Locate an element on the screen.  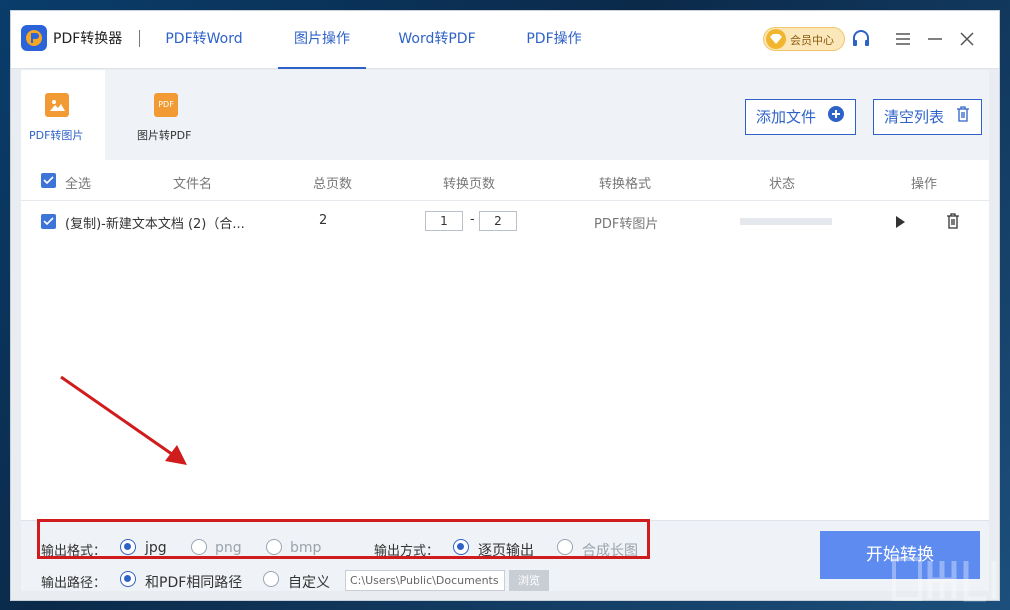
subnav-image-to-pdf: PDF 图片转PDF is located at coordinates (166, 115).